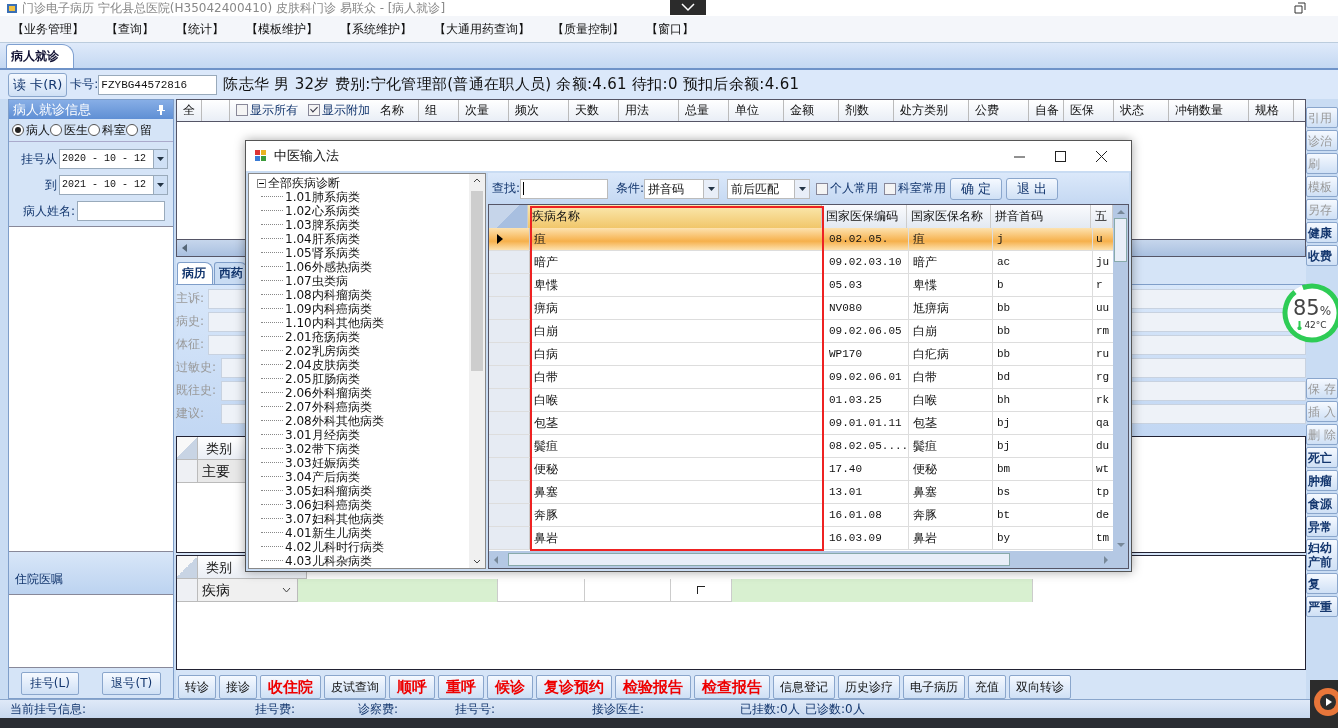 Image resolution: width=1338 pixels, height=728 pixels. I want to click on dropdown-icon, so click(160, 159).